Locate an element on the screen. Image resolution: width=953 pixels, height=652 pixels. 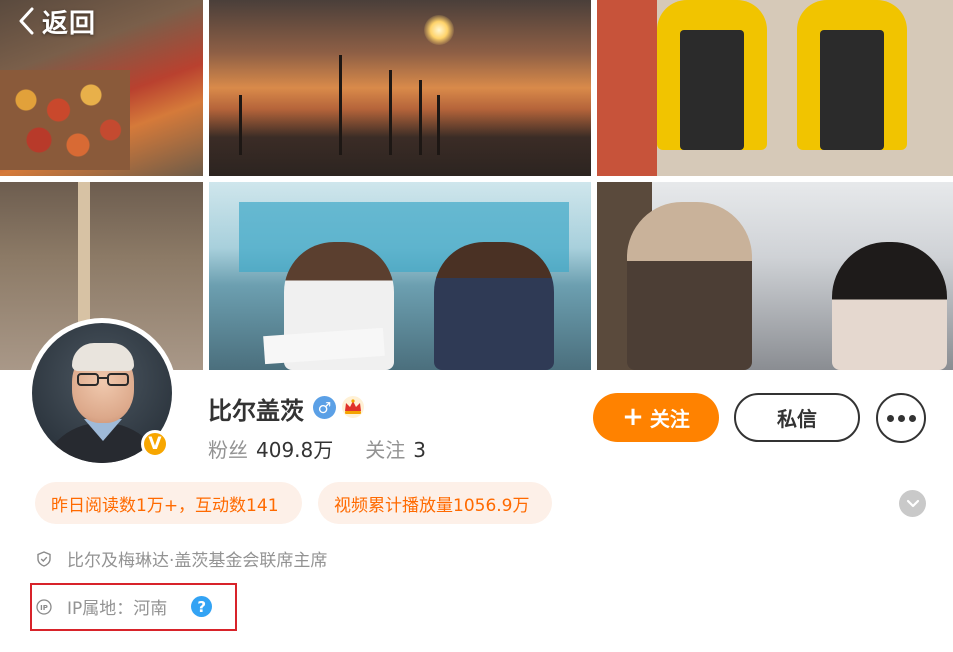
chevron-left-icon is located at coordinates (26, 21).